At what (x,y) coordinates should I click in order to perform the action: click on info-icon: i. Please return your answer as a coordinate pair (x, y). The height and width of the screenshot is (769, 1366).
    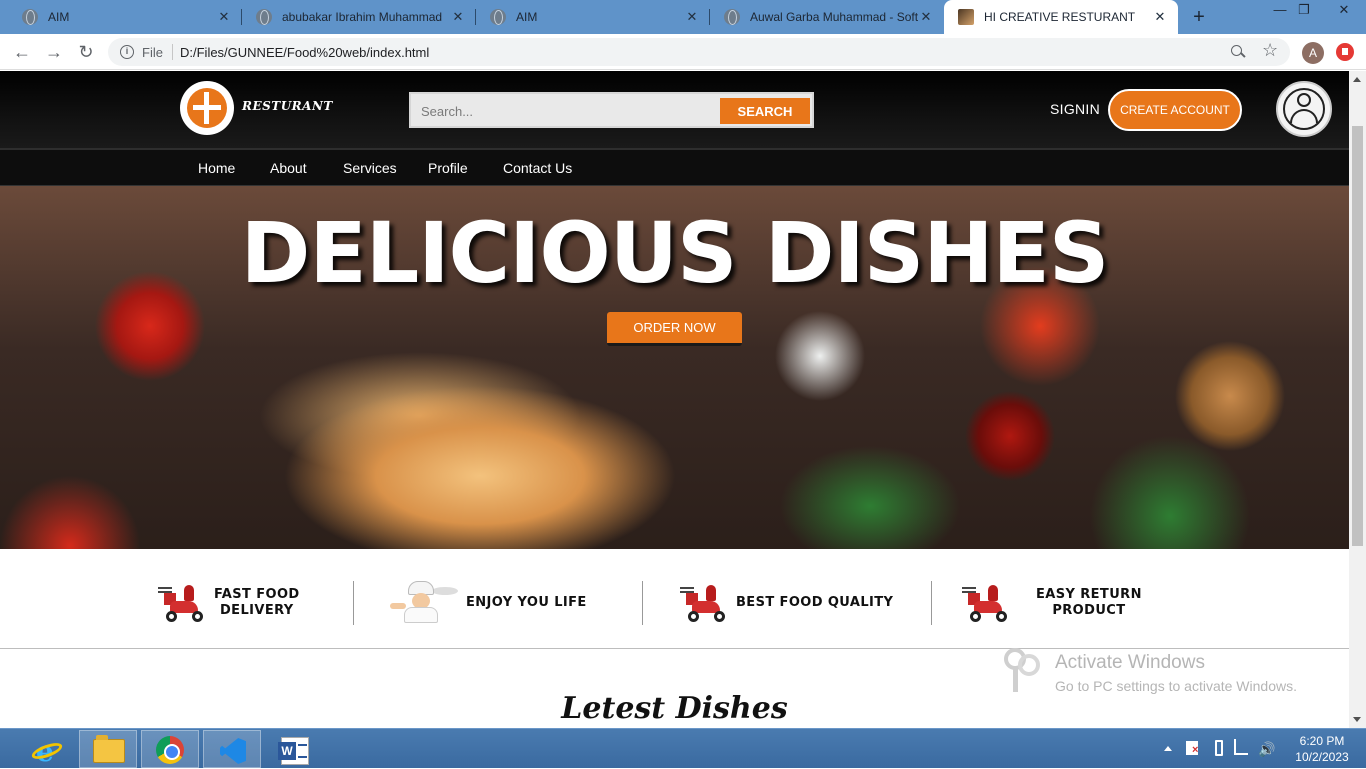
    Looking at the image, I should click on (127, 52).